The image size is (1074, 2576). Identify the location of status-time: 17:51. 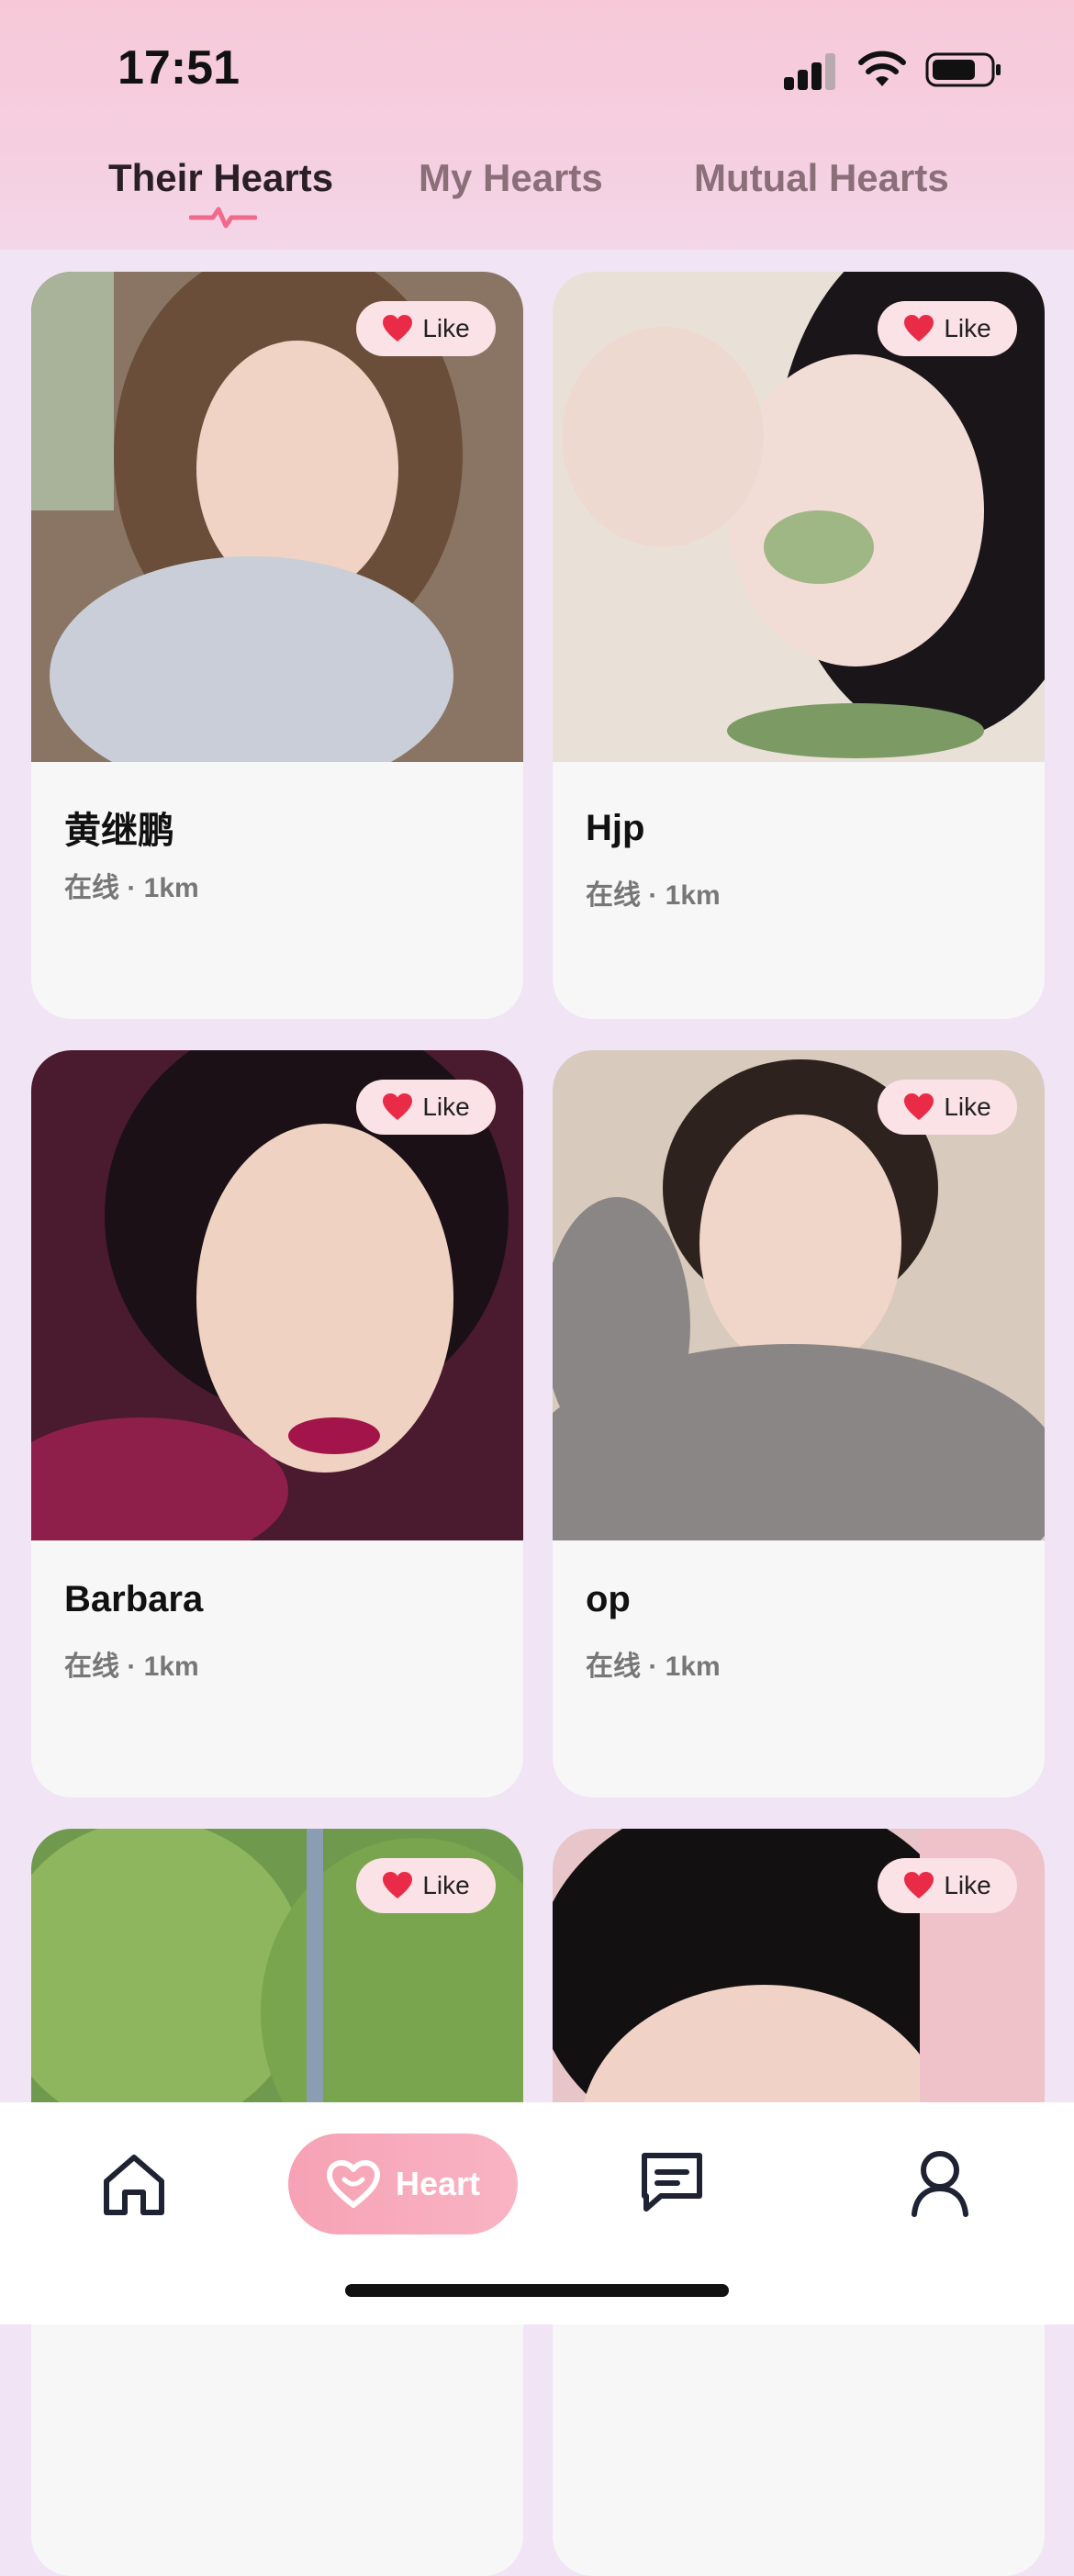
(178, 68).